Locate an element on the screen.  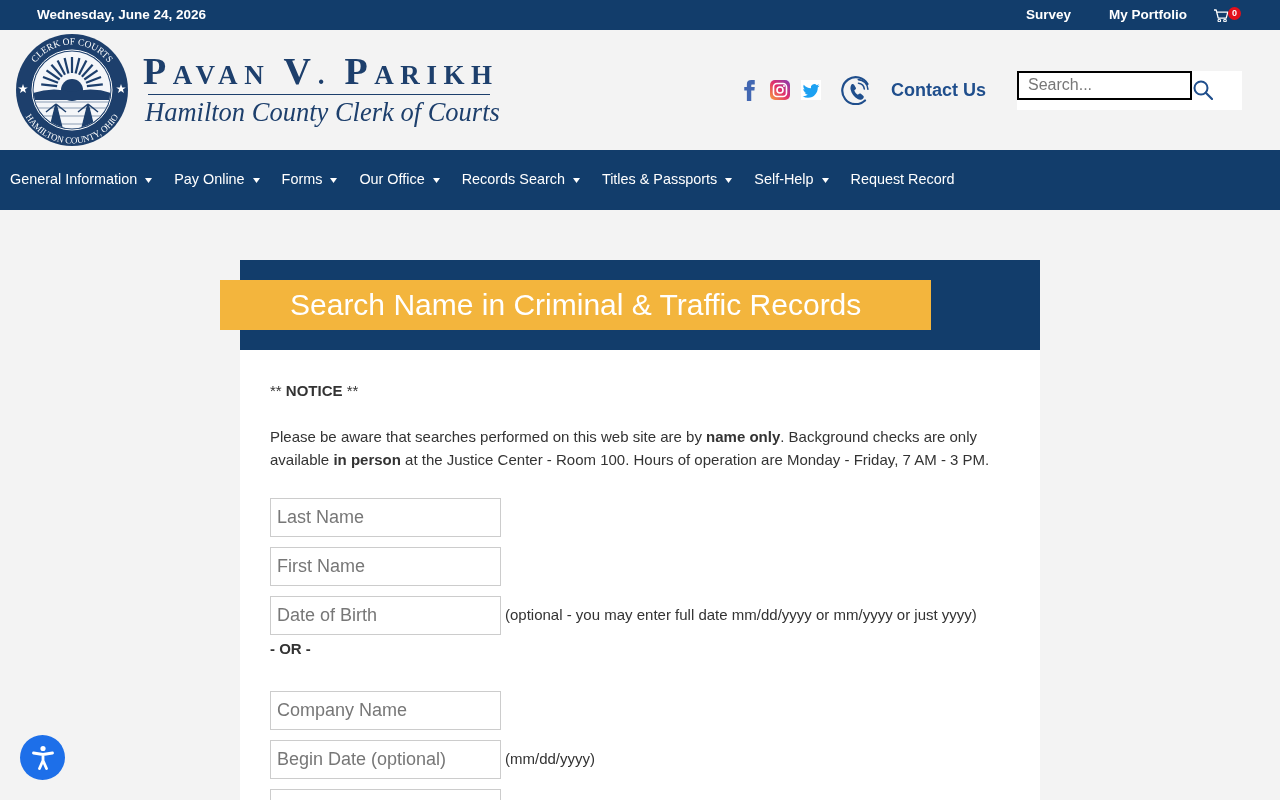
top-link: Survey is located at coordinates (1048, 15).